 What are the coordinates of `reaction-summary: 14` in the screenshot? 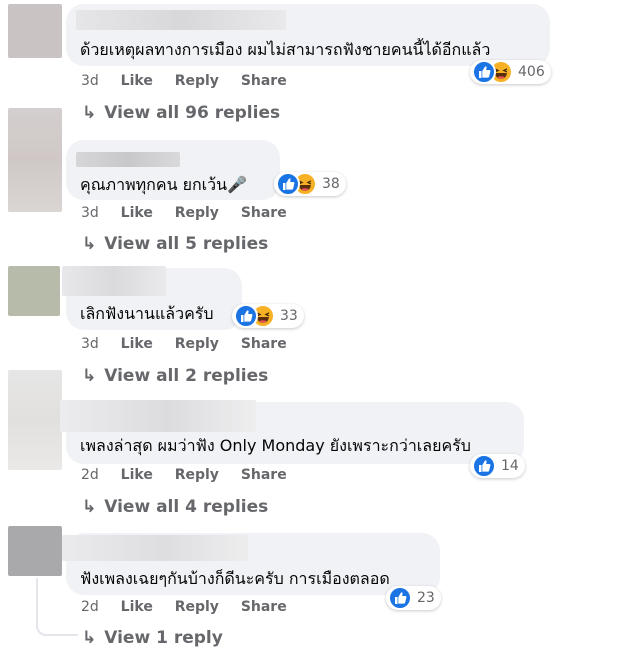 It's located at (497, 466).